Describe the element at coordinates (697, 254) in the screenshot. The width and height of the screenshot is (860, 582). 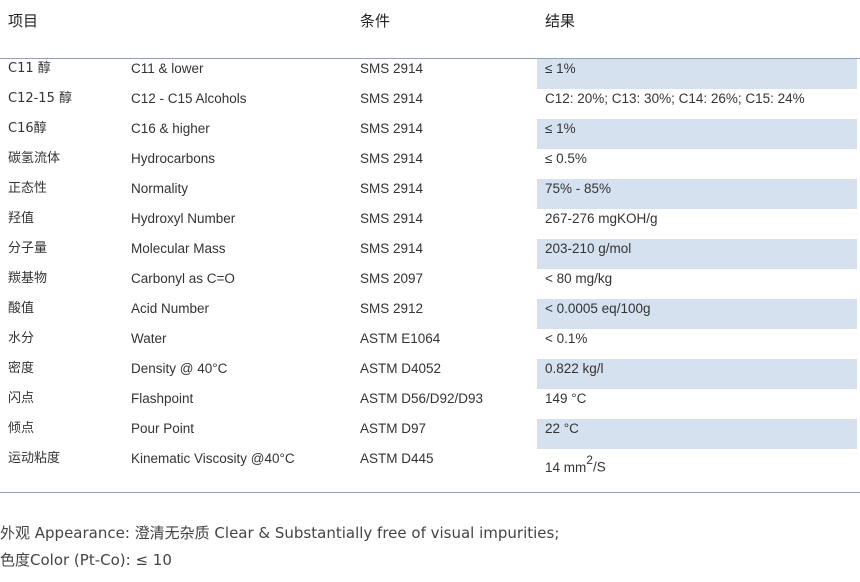
I see `result-value: 203-210 g/mol` at that location.